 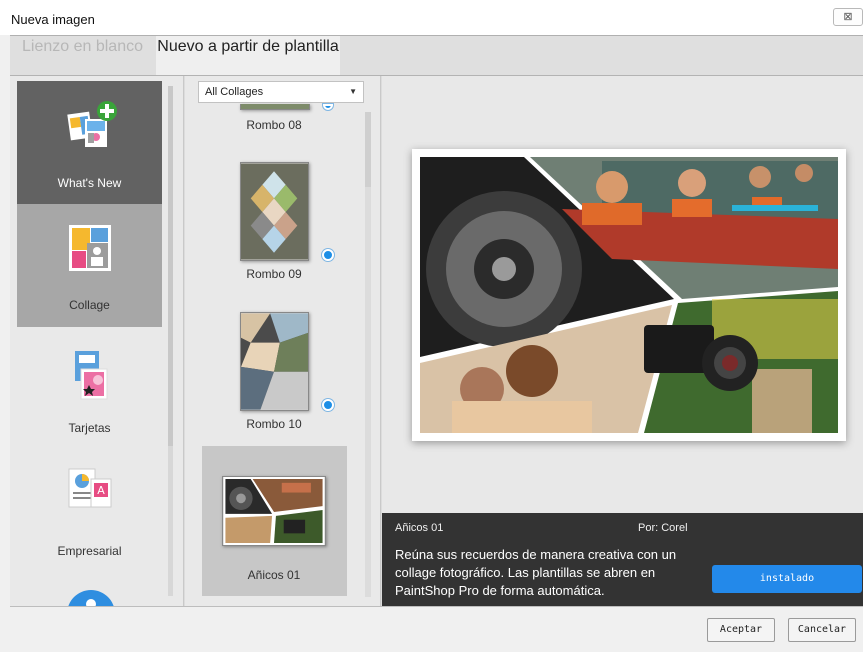 What do you see at coordinates (419, 528) in the screenshot?
I see `template-name: Añicos 01` at bounding box center [419, 528].